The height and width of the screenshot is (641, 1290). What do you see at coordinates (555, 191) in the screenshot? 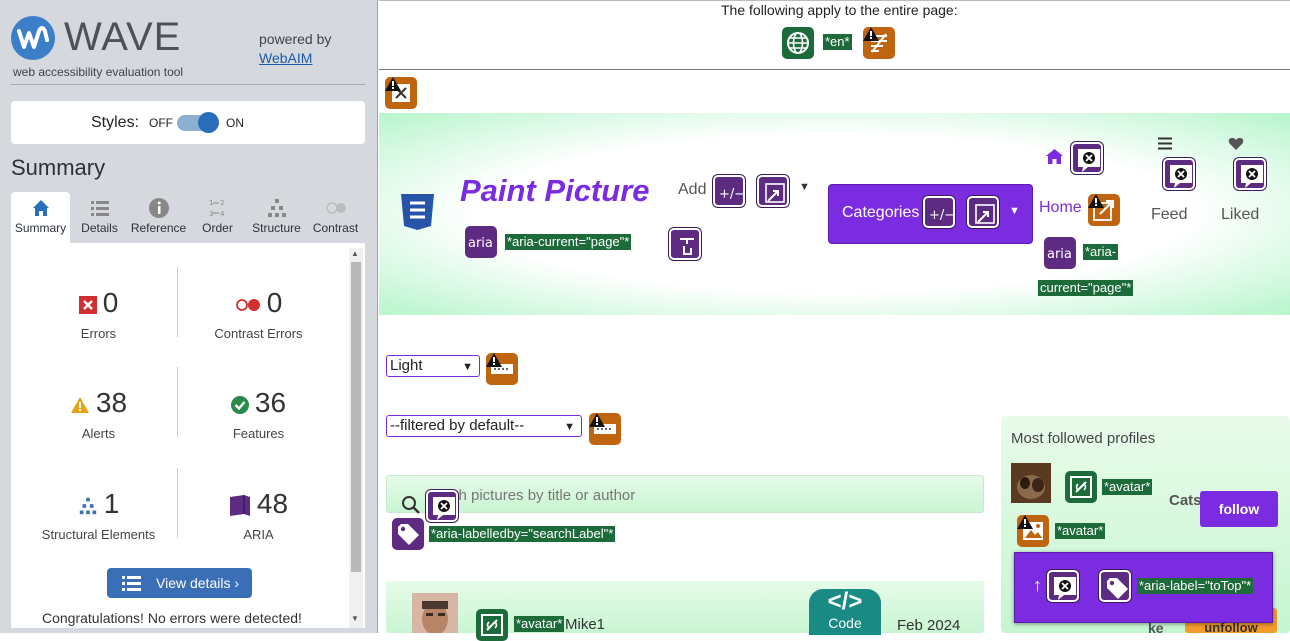
I see `site-title: Paint Picture` at bounding box center [555, 191].